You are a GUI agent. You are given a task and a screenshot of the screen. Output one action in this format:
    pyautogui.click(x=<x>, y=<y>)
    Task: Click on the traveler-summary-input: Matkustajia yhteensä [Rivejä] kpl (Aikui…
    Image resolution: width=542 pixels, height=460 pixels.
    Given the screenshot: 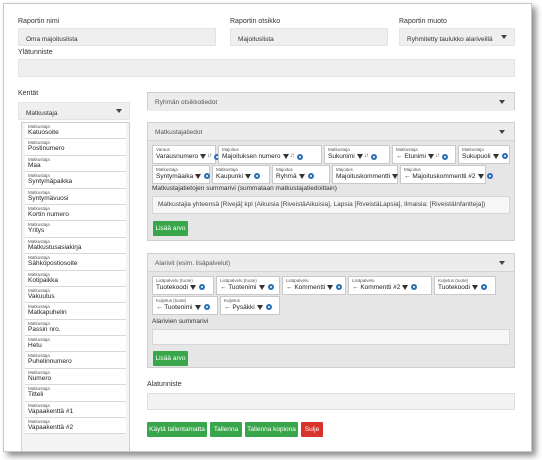 What is the action you would take?
    pyautogui.click(x=331, y=205)
    